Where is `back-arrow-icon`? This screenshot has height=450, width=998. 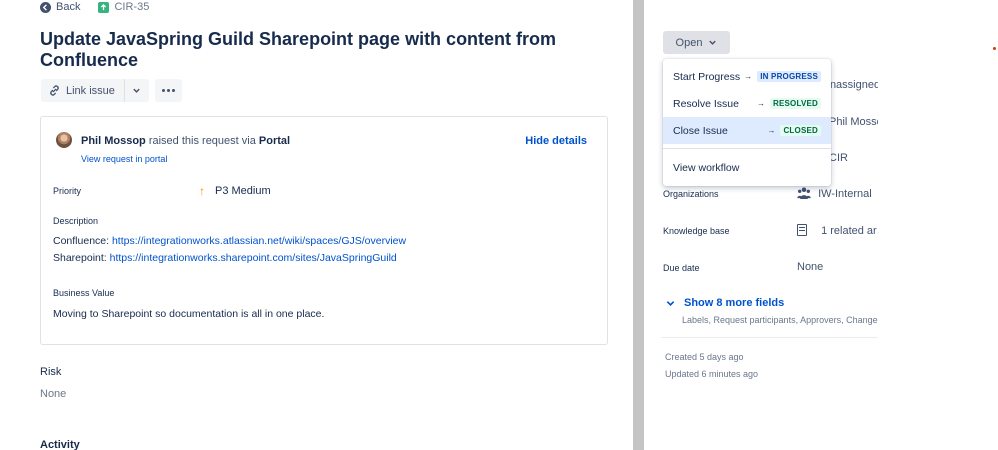 back-arrow-icon is located at coordinates (45, 7).